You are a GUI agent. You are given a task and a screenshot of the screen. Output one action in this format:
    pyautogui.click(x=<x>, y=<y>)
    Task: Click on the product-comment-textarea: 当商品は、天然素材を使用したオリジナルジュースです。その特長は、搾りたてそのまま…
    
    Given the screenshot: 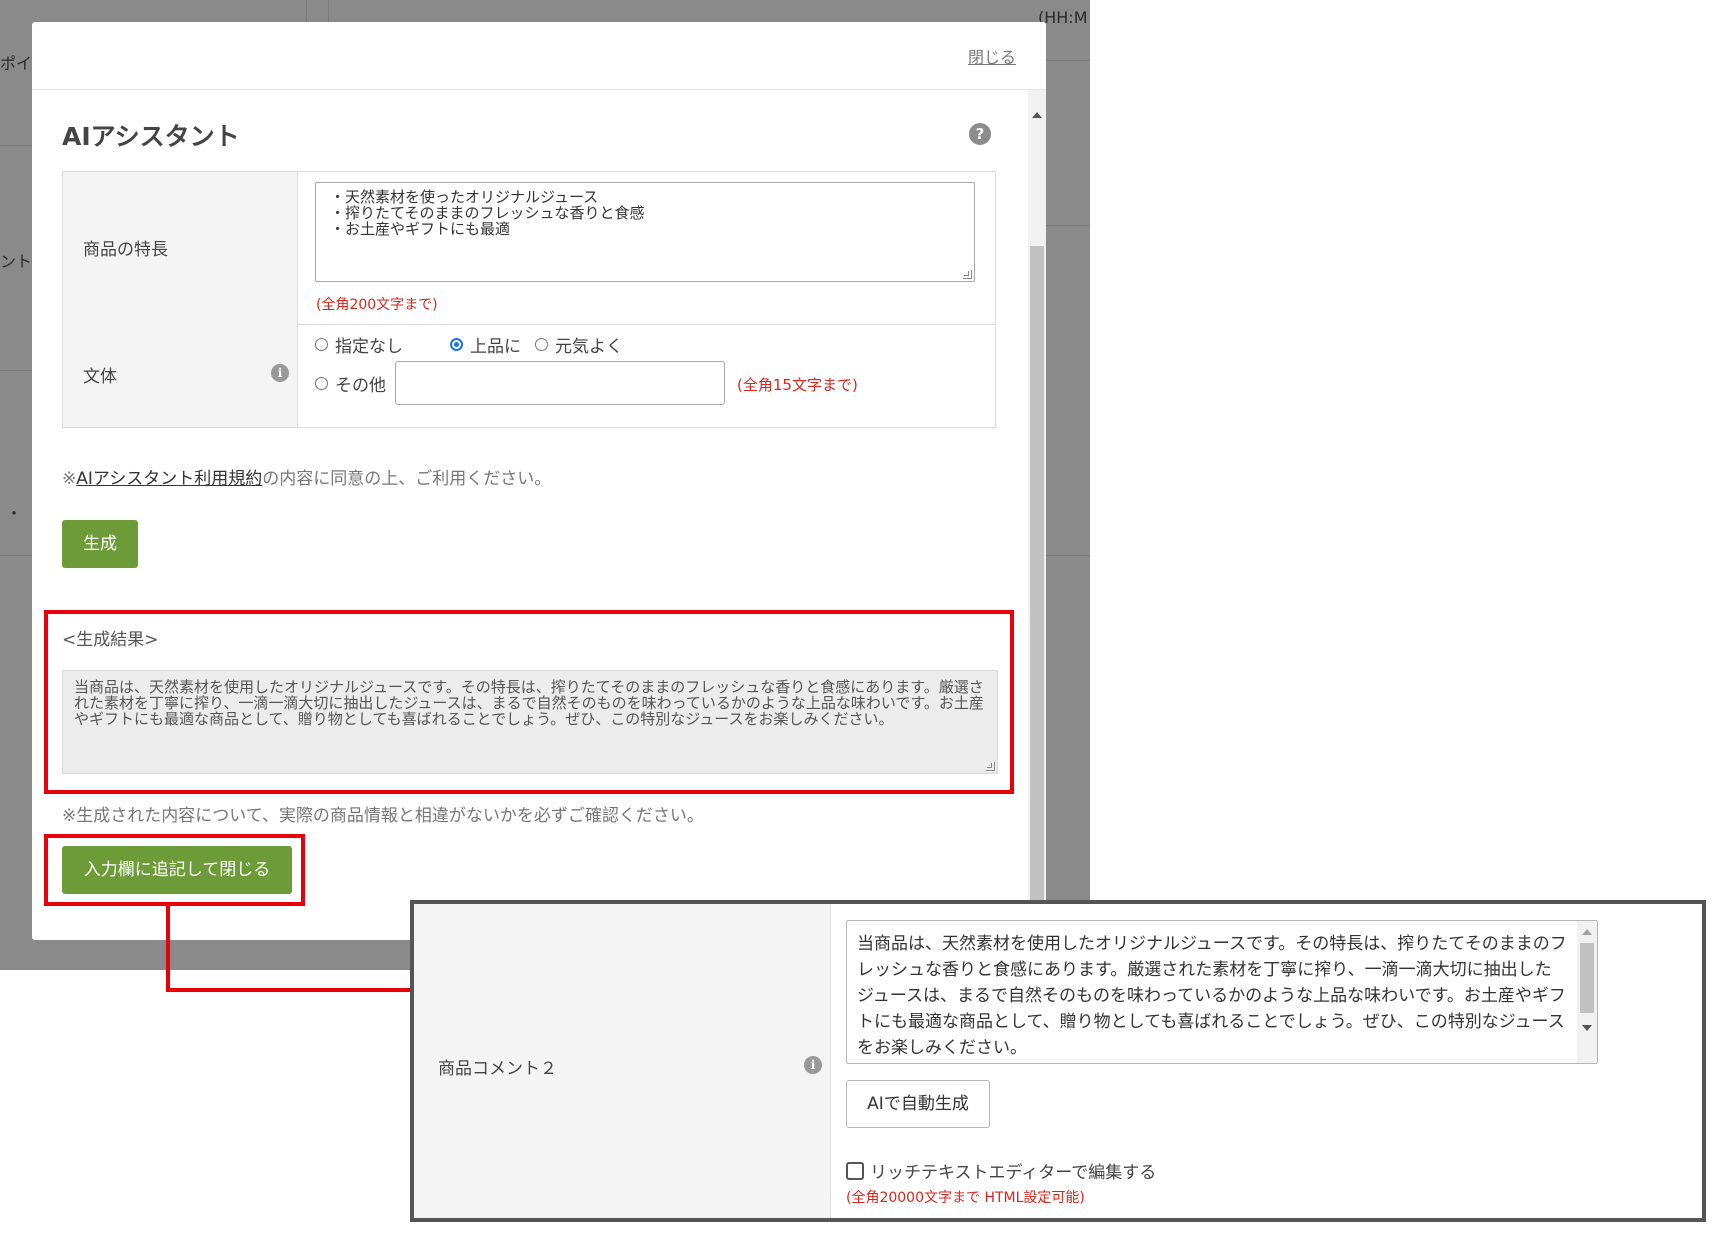 What is the action you would take?
    pyautogui.click(x=1222, y=992)
    